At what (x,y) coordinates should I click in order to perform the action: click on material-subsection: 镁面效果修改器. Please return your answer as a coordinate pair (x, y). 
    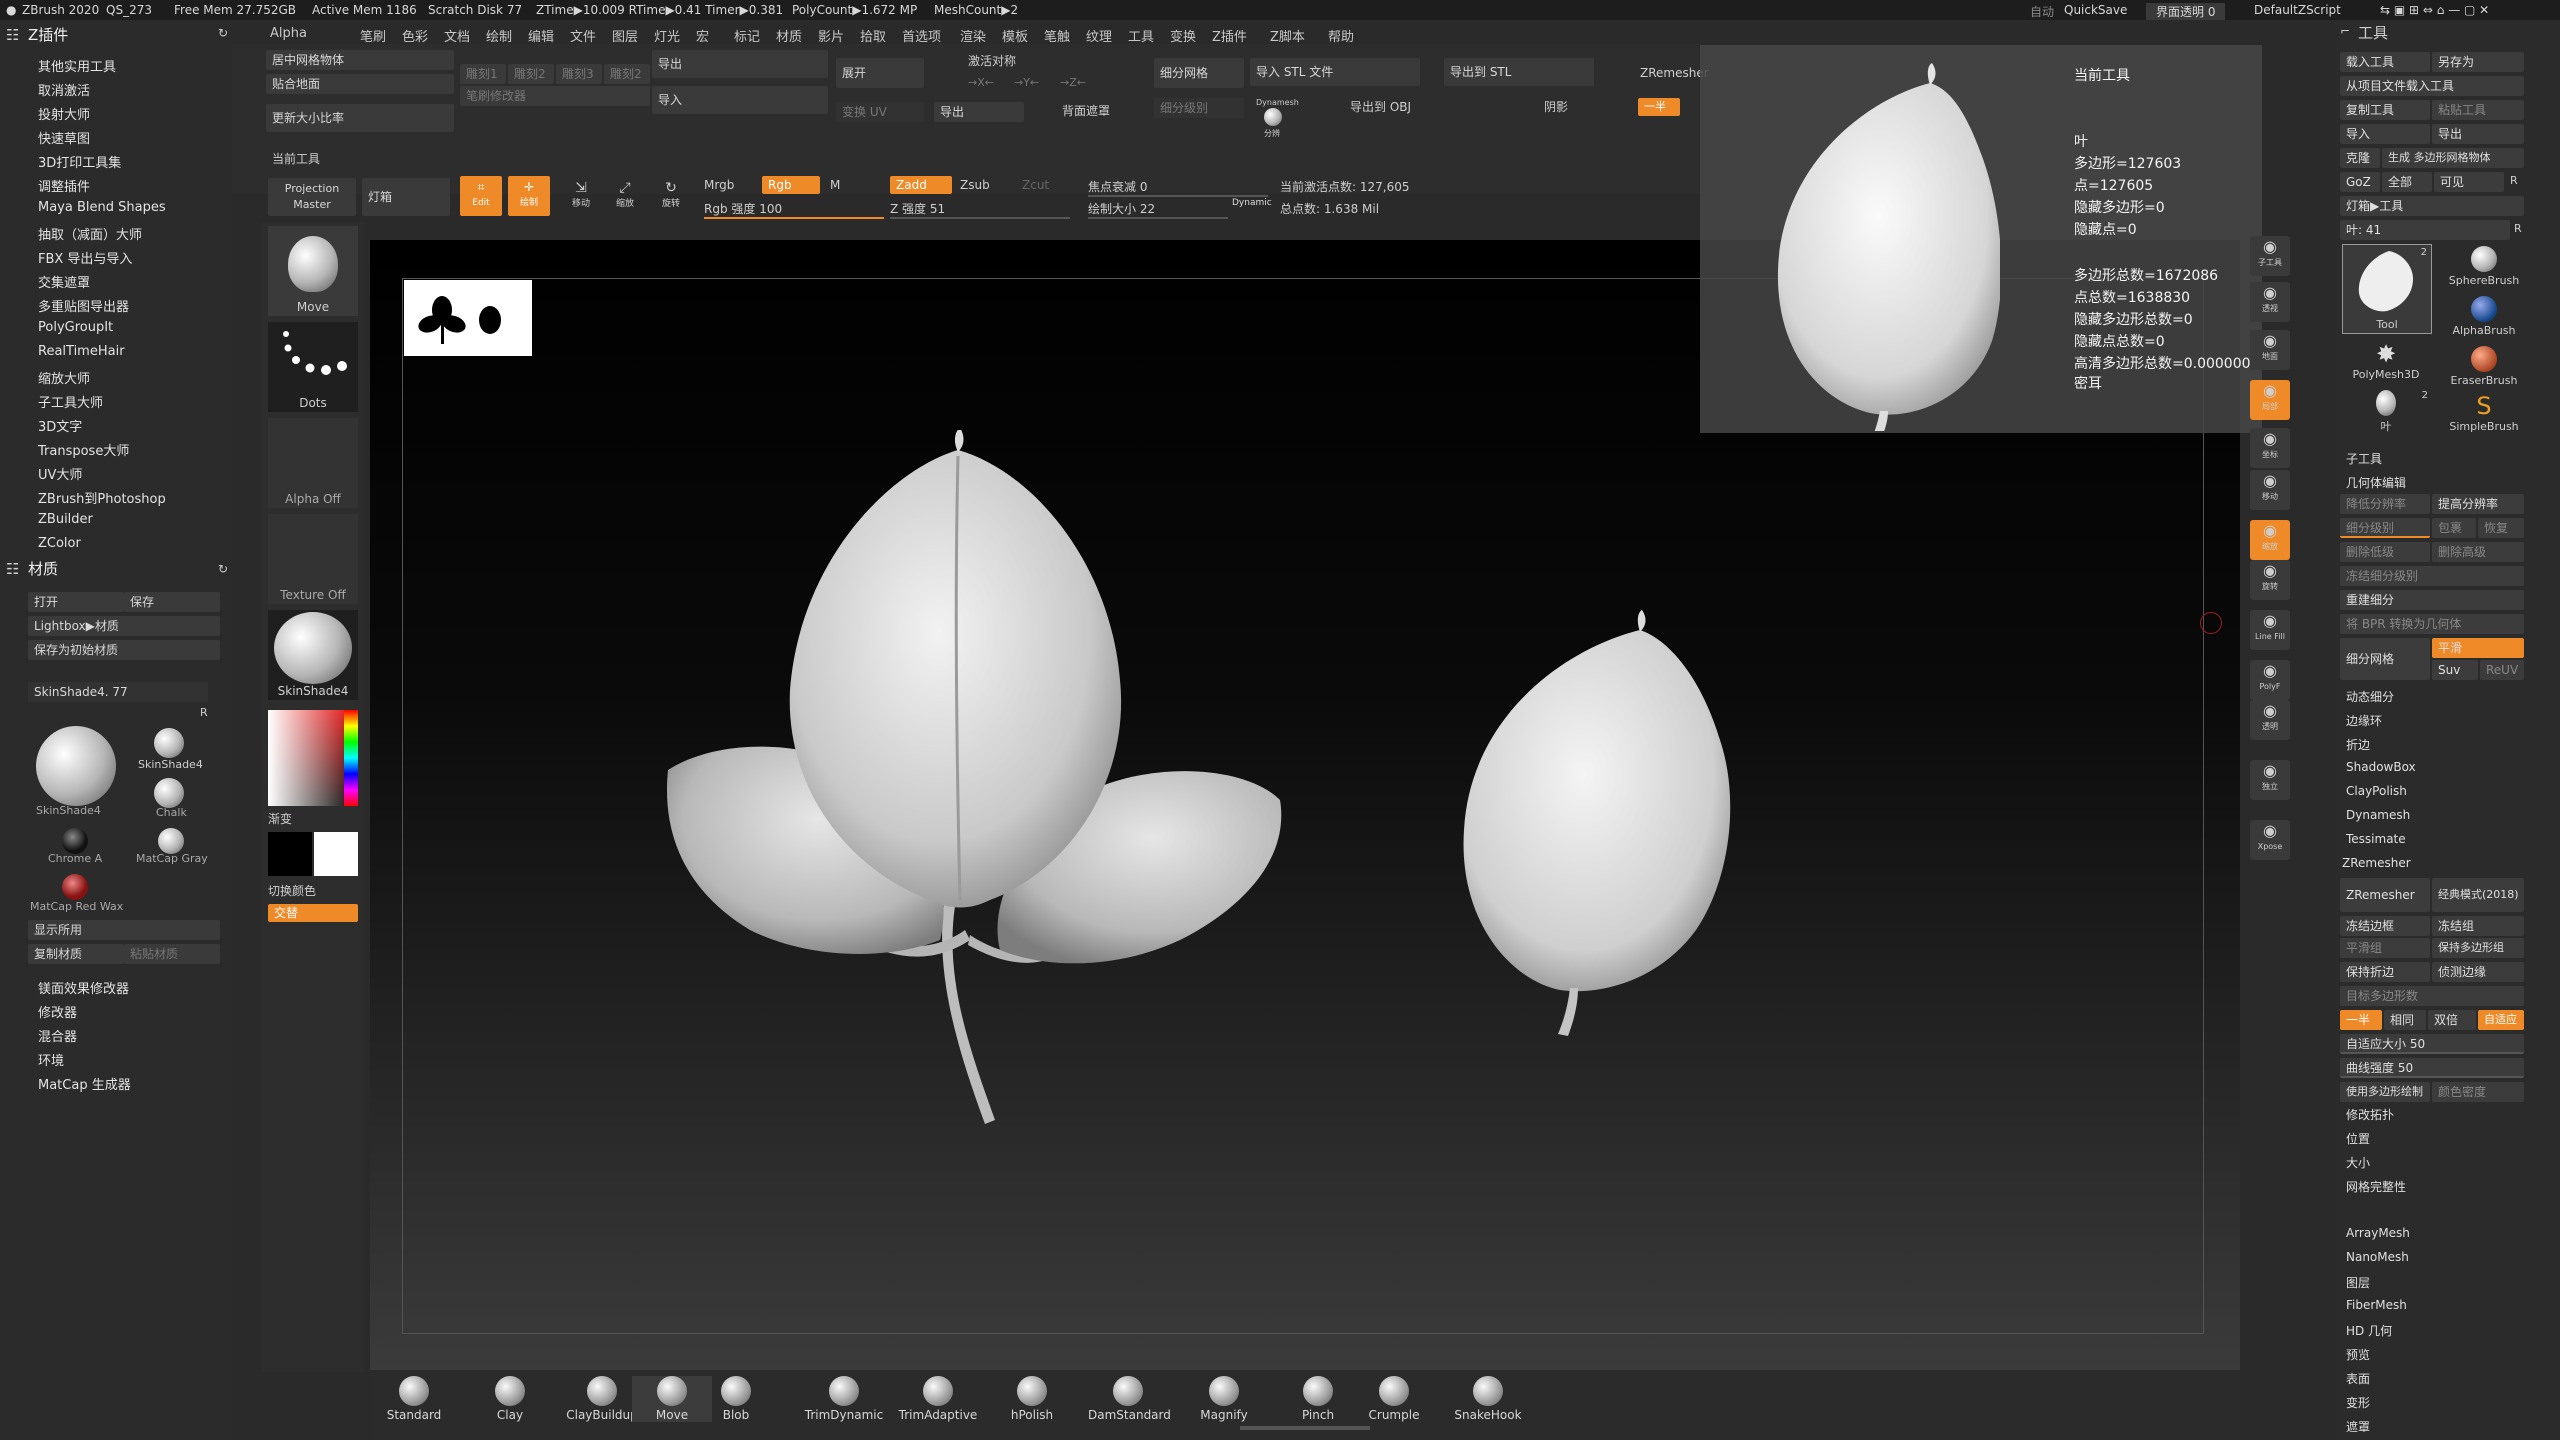
    Looking at the image, I should click on (83, 987).